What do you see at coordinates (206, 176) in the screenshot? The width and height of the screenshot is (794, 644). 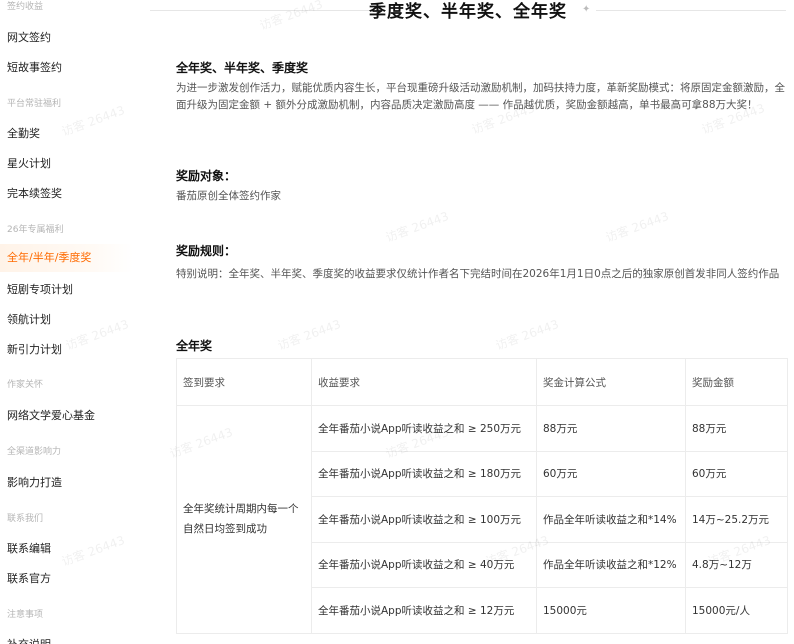 I see `target-heading: 奖励对象：` at bounding box center [206, 176].